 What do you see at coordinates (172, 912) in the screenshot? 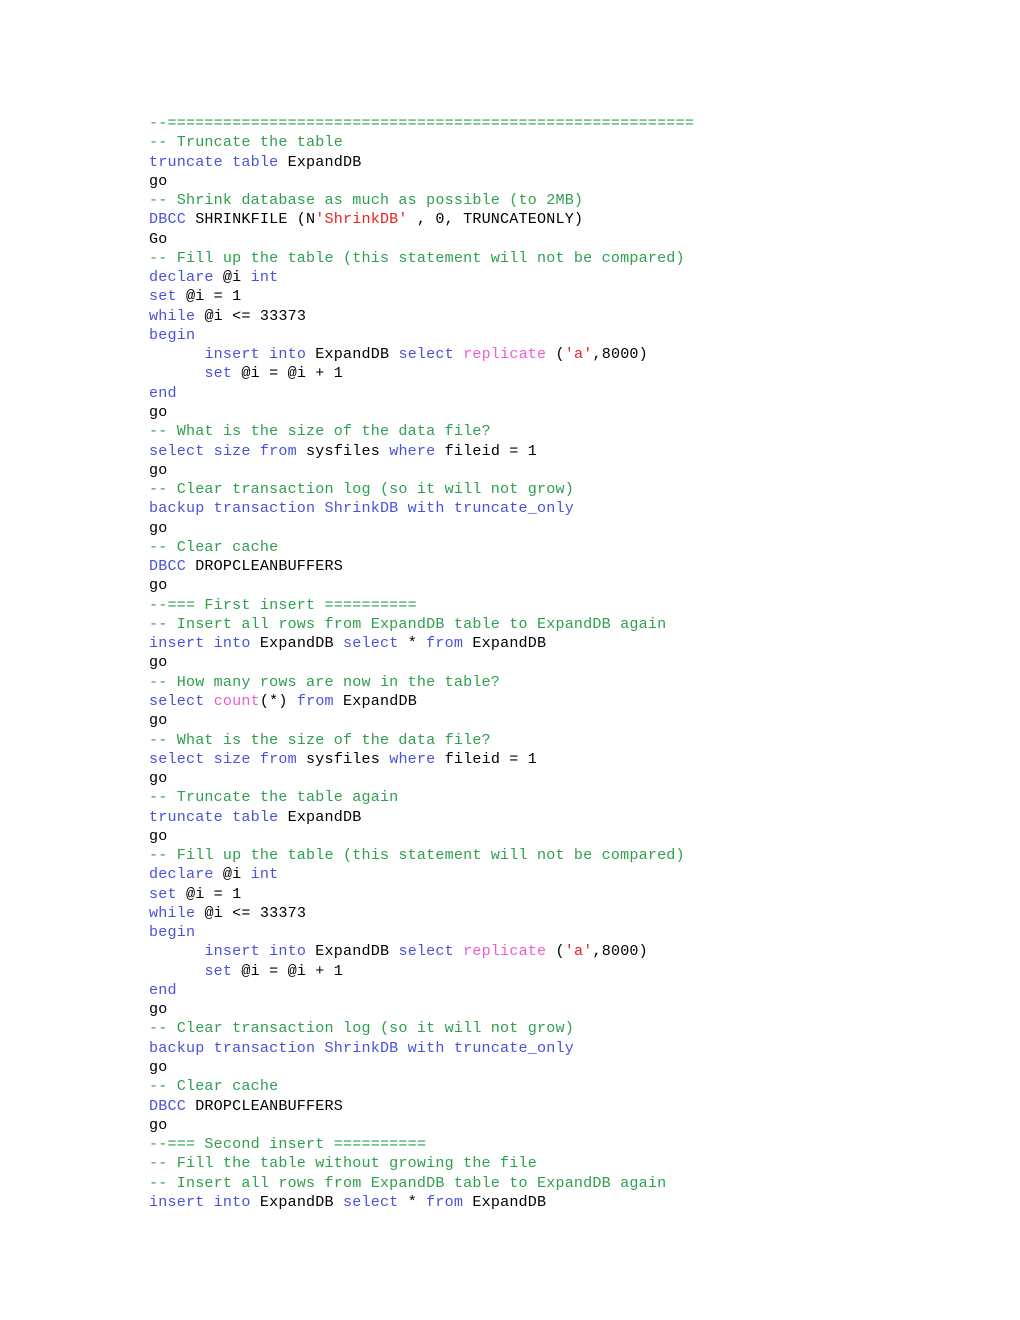
I see `code-token-kw: while` at bounding box center [172, 912].